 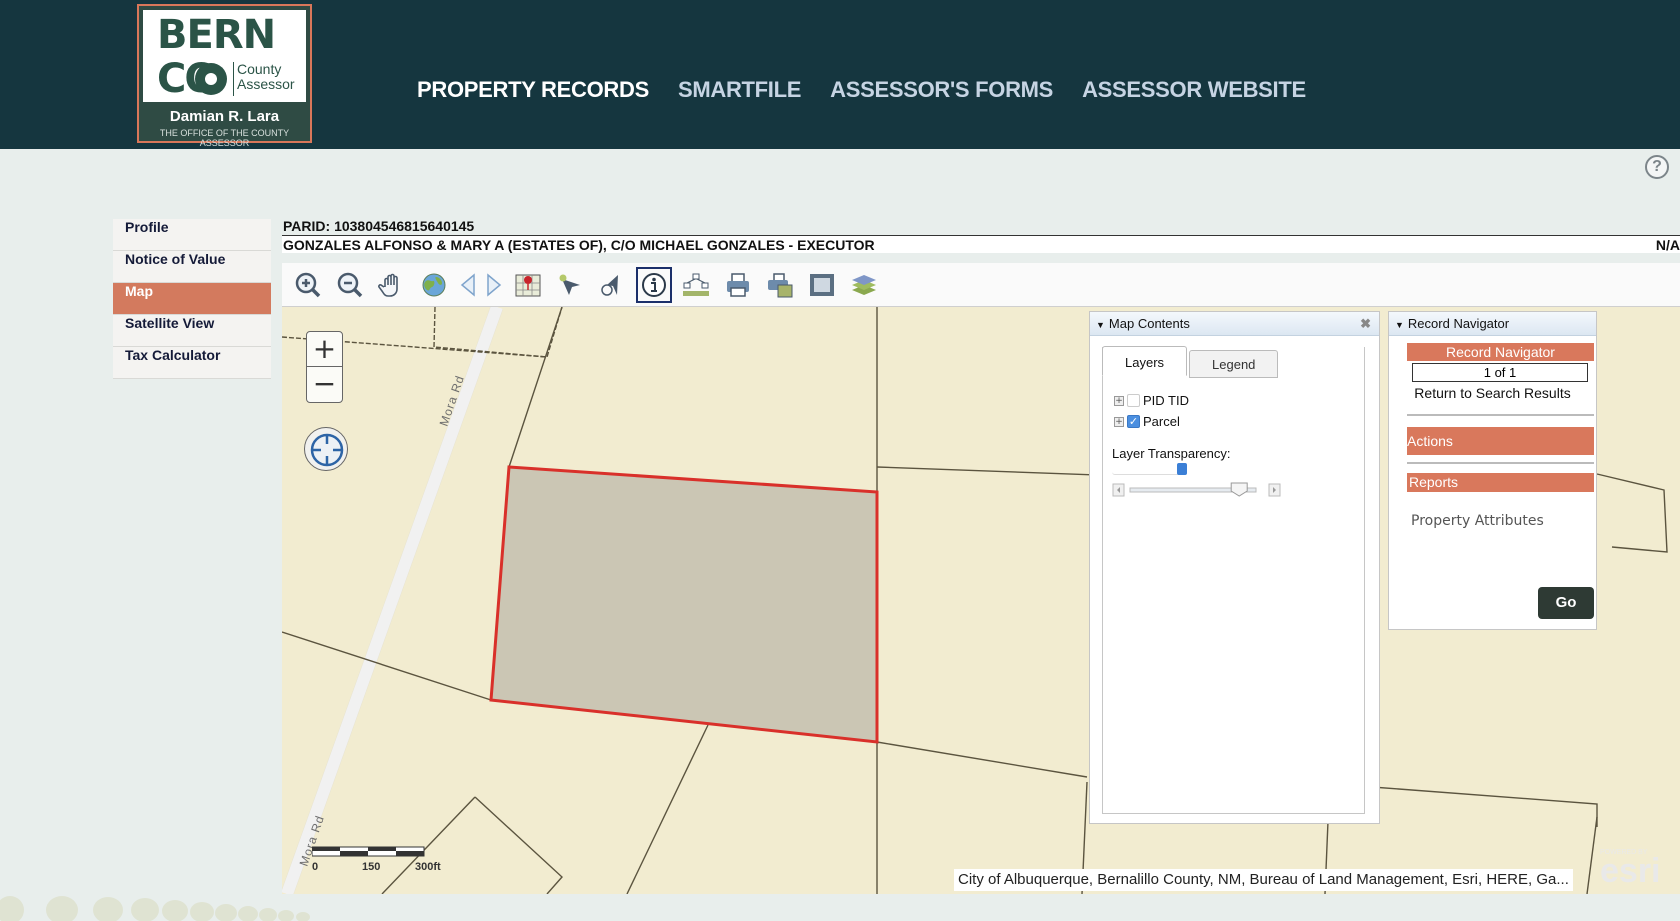 I want to click on map-contents-tabs: Layers Legend, so click(x=1191, y=362).